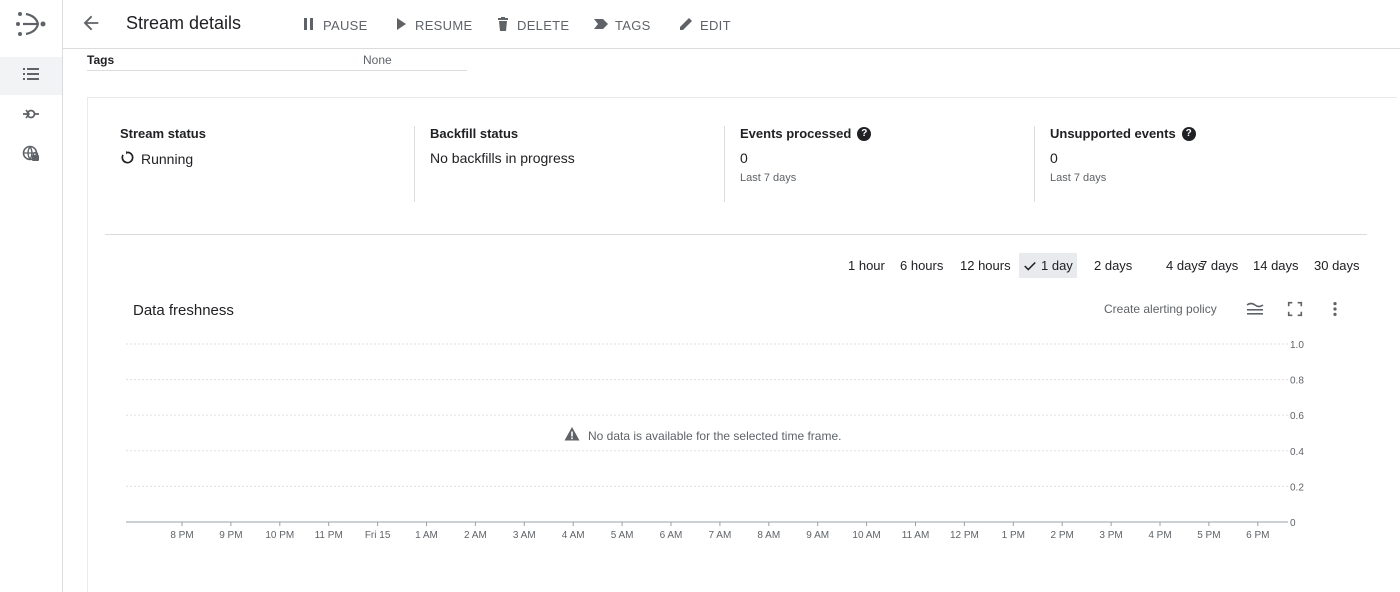 The height and width of the screenshot is (592, 1400). I want to click on x-tick-label: 2 PM, so click(1062, 535).